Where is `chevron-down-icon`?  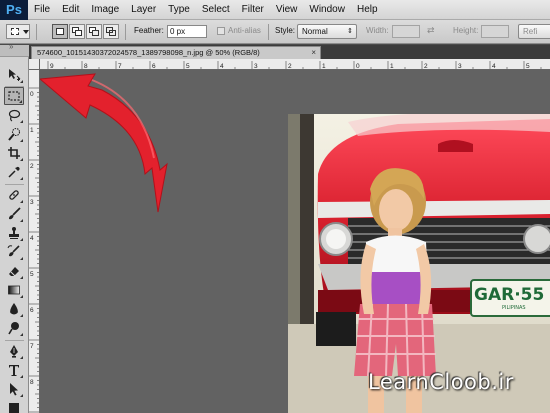
chevron-down-icon is located at coordinates (26, 32).